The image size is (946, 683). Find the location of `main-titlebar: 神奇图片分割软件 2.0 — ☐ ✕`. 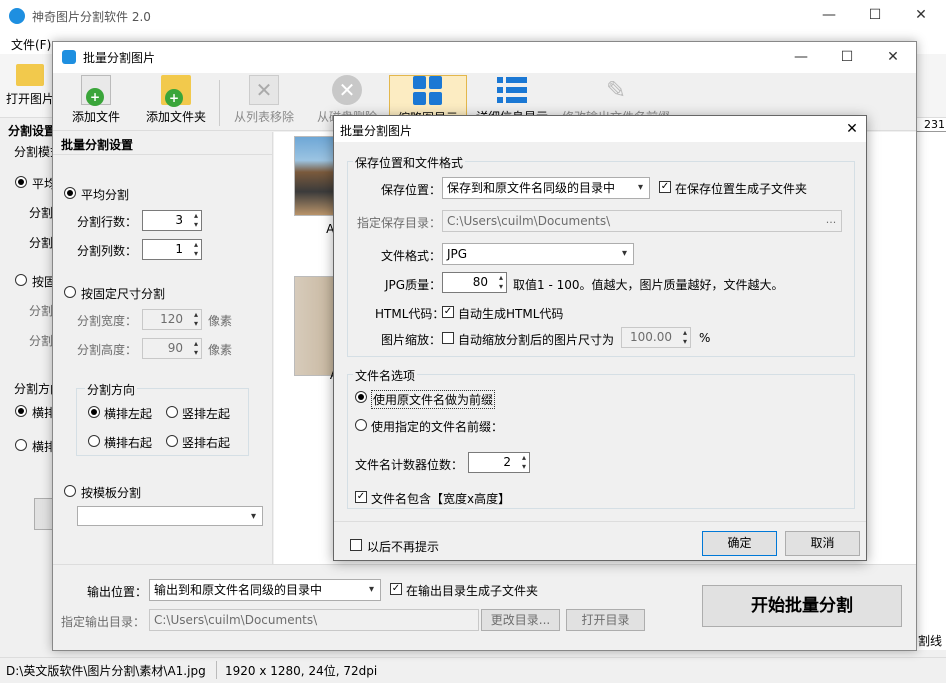

main-titlebar: 神奇图片分割软件 2.0 — ☐ ✕ is located at coordinates (473, 16).